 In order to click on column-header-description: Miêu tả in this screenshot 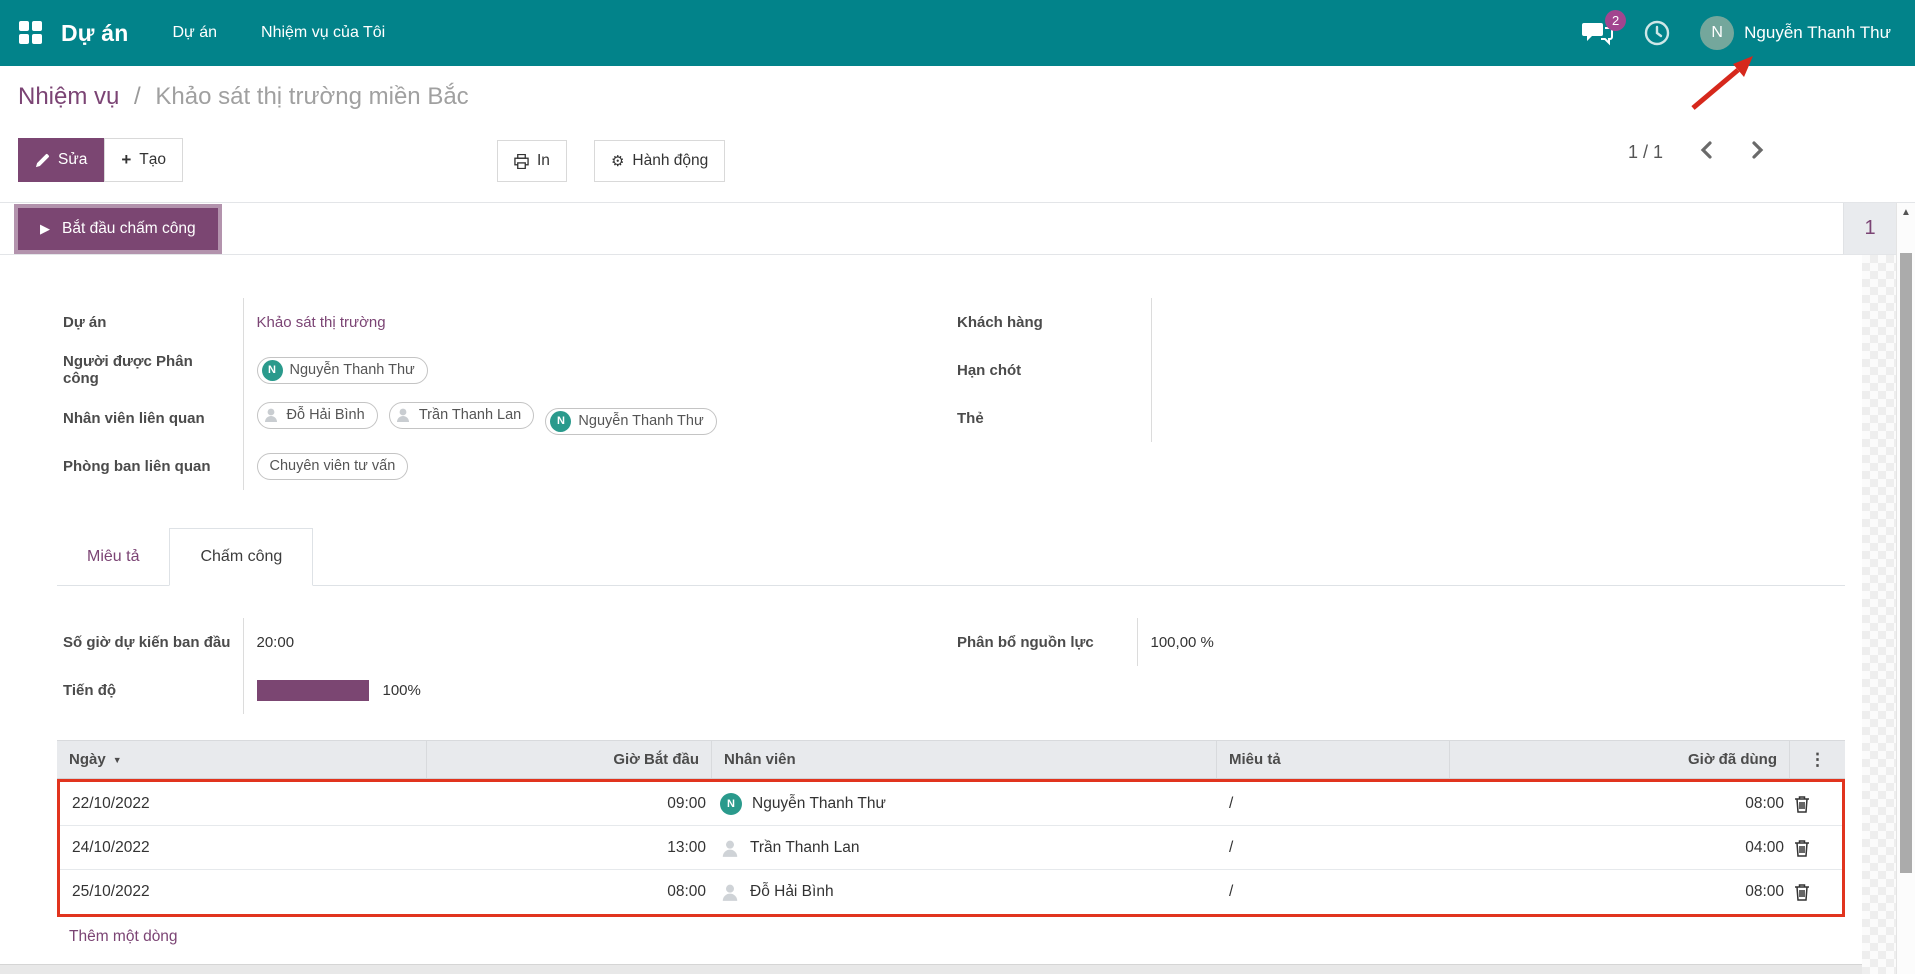, I will do `click(1333, 759)`.